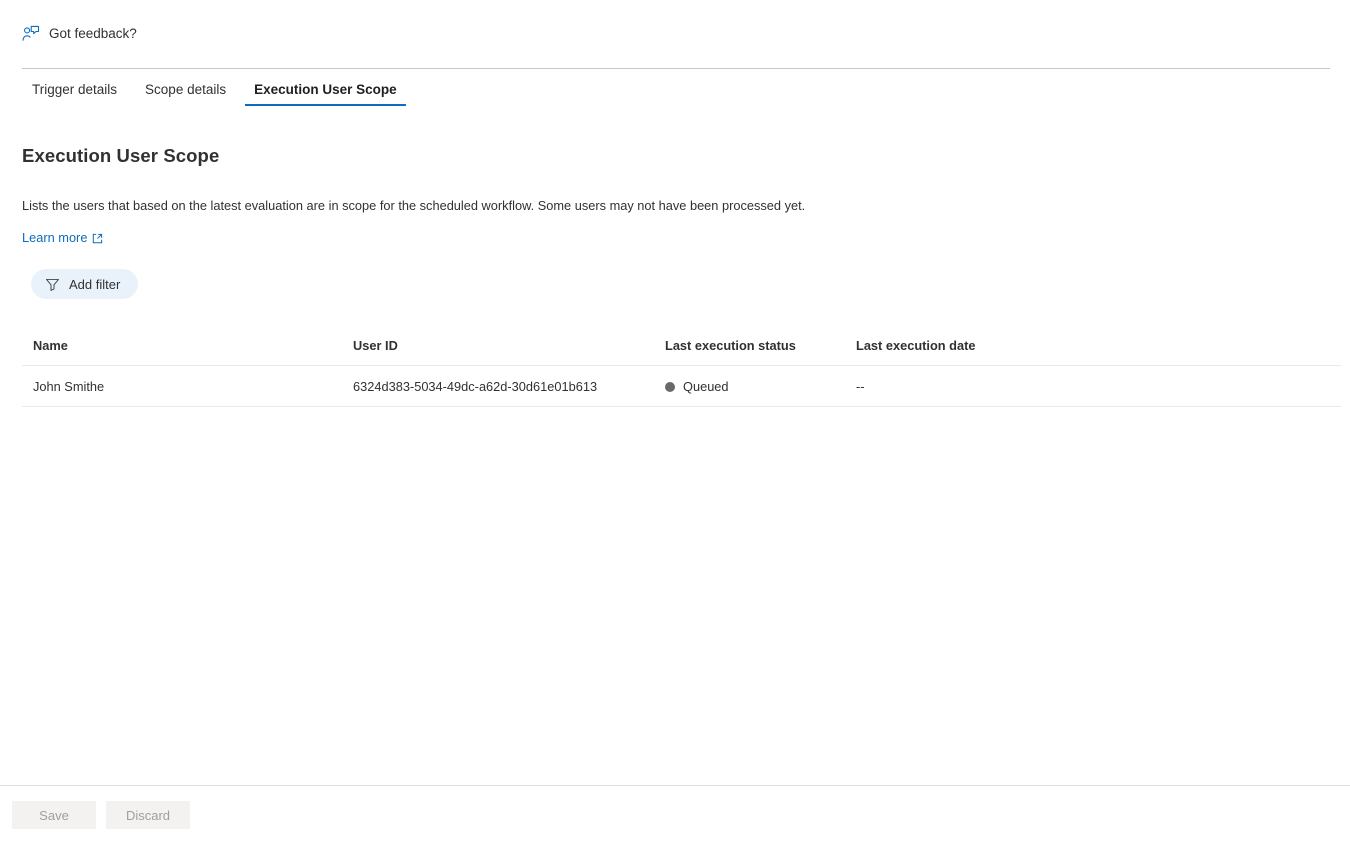  I want to click on tab-scope-details: Scope details, so click(185, 94).